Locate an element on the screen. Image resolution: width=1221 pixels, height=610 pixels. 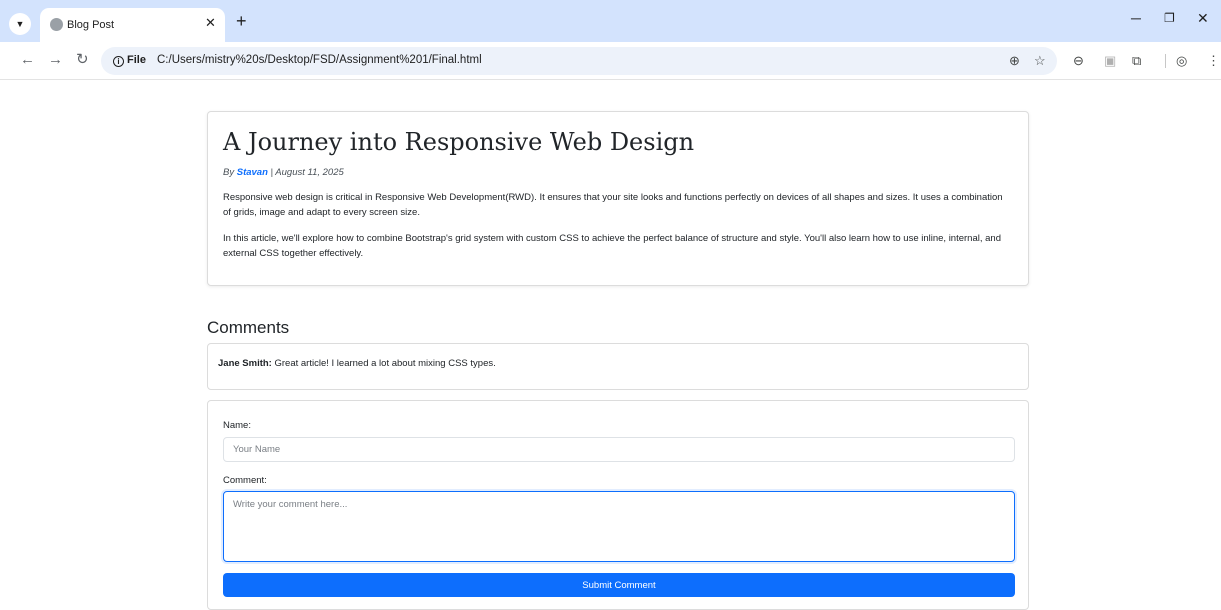
tab-title: Blog Post is located at coordinates (91, 25).